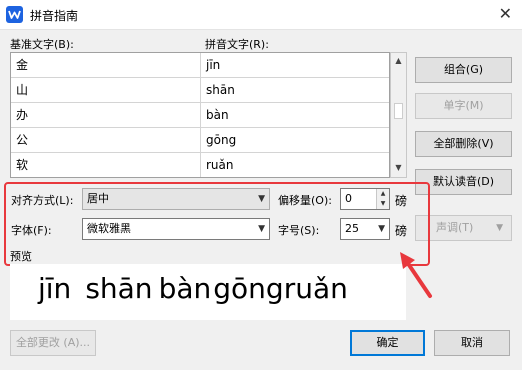 The image size is (522, 370). Describe the element at coordinates (398, 167) in the screenshot. I see `scroll-down-icon: ▼` at that location.